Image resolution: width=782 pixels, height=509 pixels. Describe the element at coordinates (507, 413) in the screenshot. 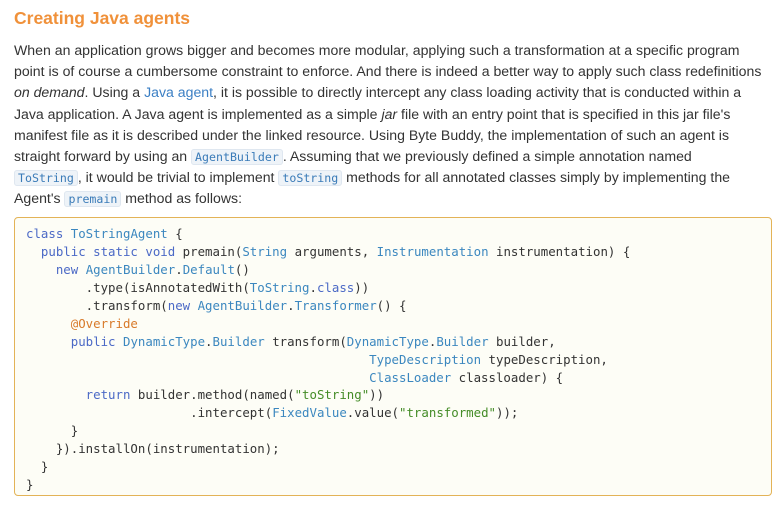

I see `code-text: ));` at that location.